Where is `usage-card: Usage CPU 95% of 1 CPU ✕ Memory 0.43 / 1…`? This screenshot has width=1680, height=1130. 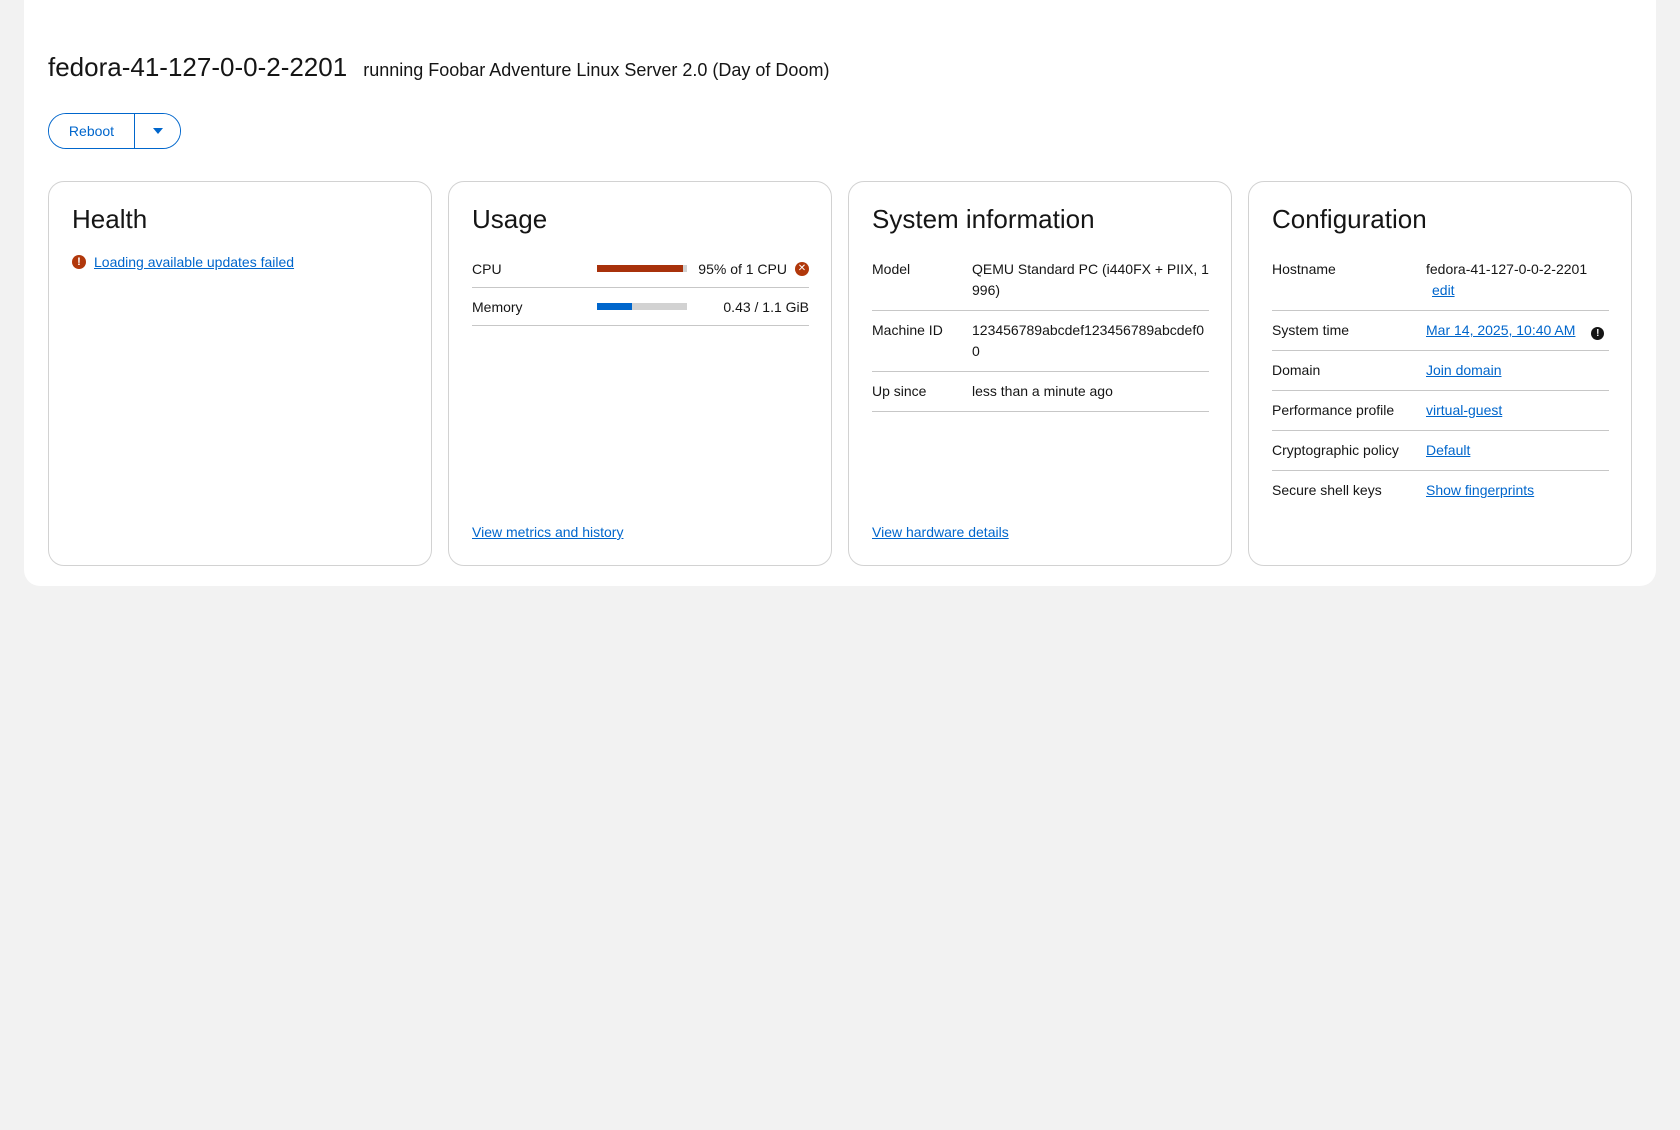
usage-card: Usage CPU 95% of 1 CPU ✕ Memory 0.43 / 1… is located at coordinates (640, 373).